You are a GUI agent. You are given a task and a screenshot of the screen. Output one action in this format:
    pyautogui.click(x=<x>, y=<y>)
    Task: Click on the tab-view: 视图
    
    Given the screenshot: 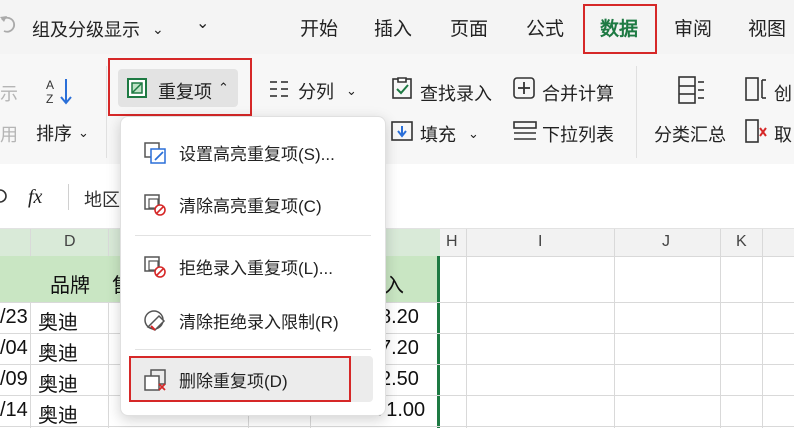 What is the action you would take?
    pyautogui.click(x=767, y=27)
    